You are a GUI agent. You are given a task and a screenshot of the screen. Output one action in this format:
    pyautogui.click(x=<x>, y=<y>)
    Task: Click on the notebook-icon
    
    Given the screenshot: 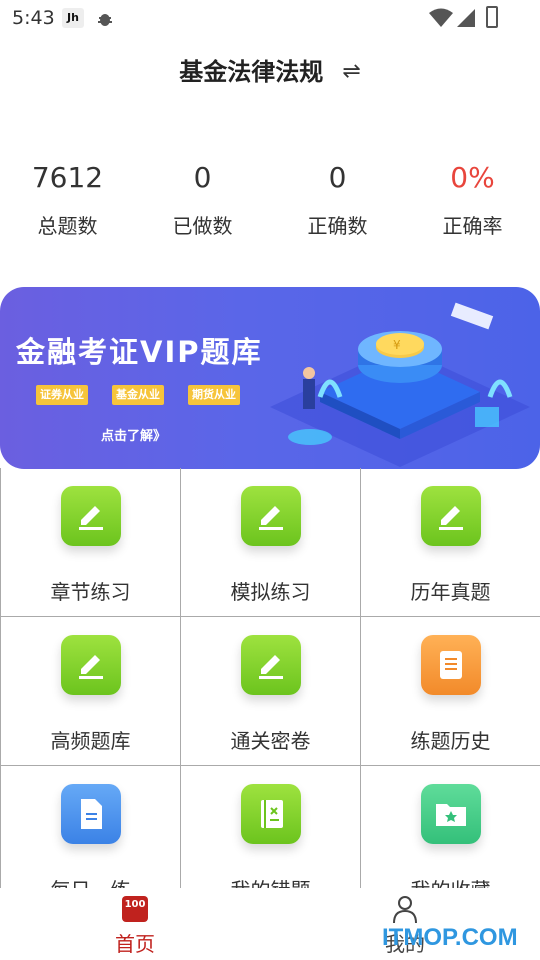 What is the action you would take?
    pyautogui.click(x=271, y=814)
    